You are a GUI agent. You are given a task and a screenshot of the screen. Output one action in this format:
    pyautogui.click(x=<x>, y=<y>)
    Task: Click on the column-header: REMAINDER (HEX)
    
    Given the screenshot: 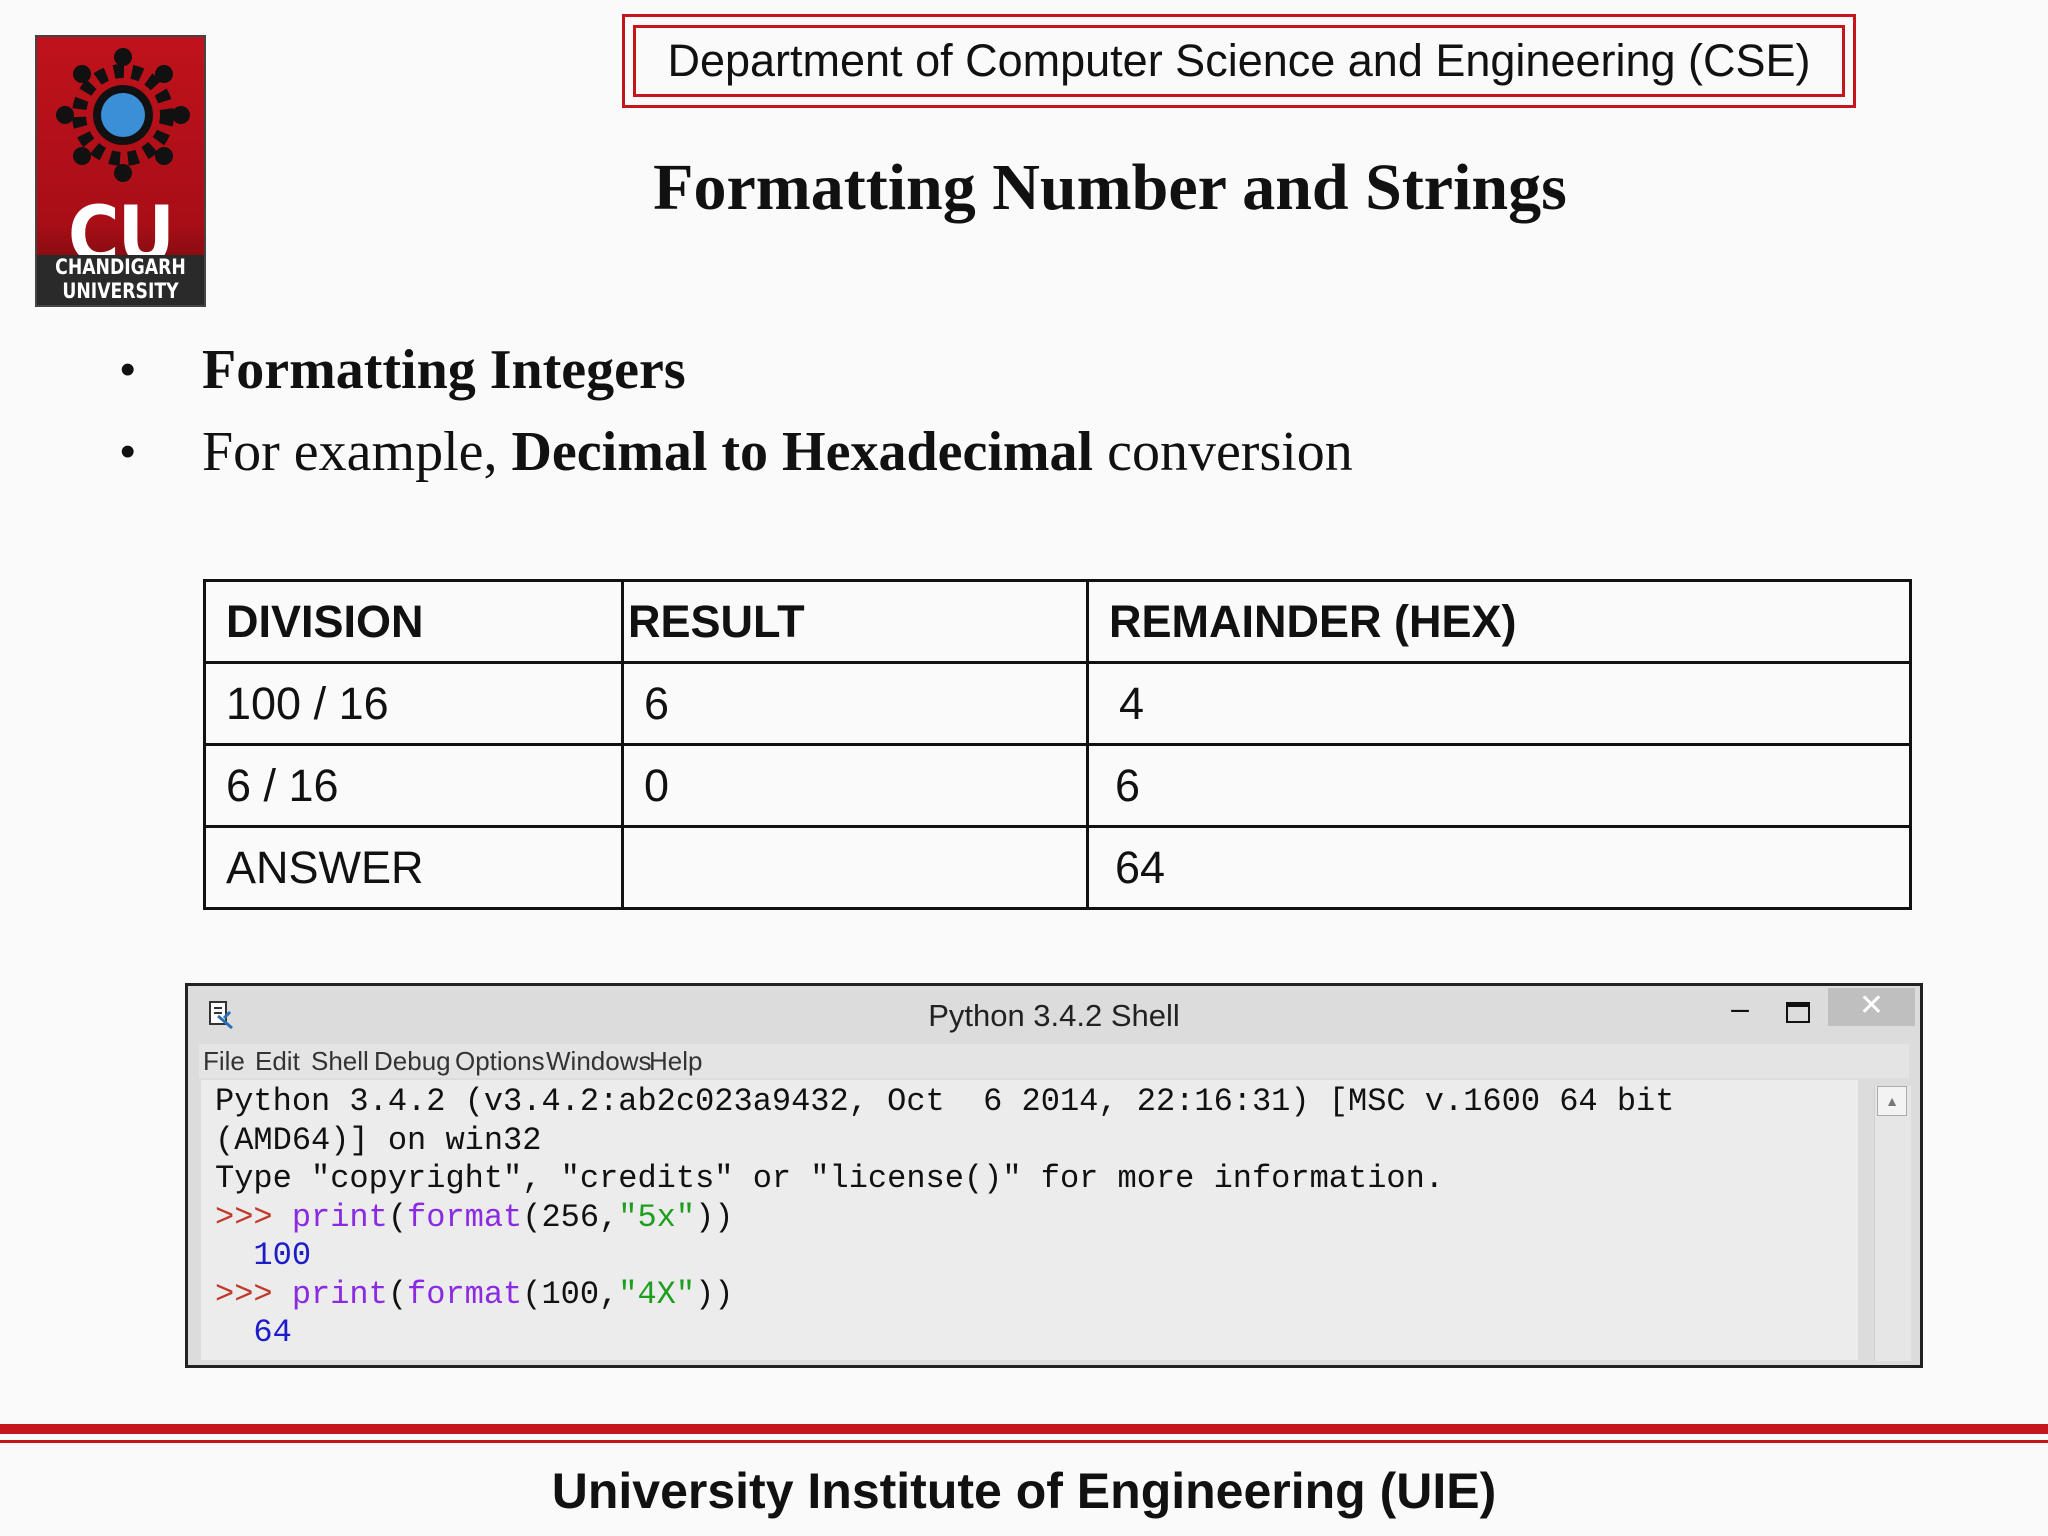 What is the action you would take?
    pyautogui.click(x=1499, y=621)
    